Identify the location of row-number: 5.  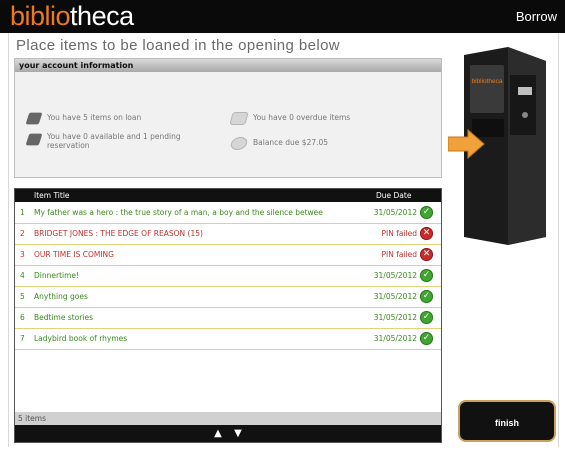
(22, 296).